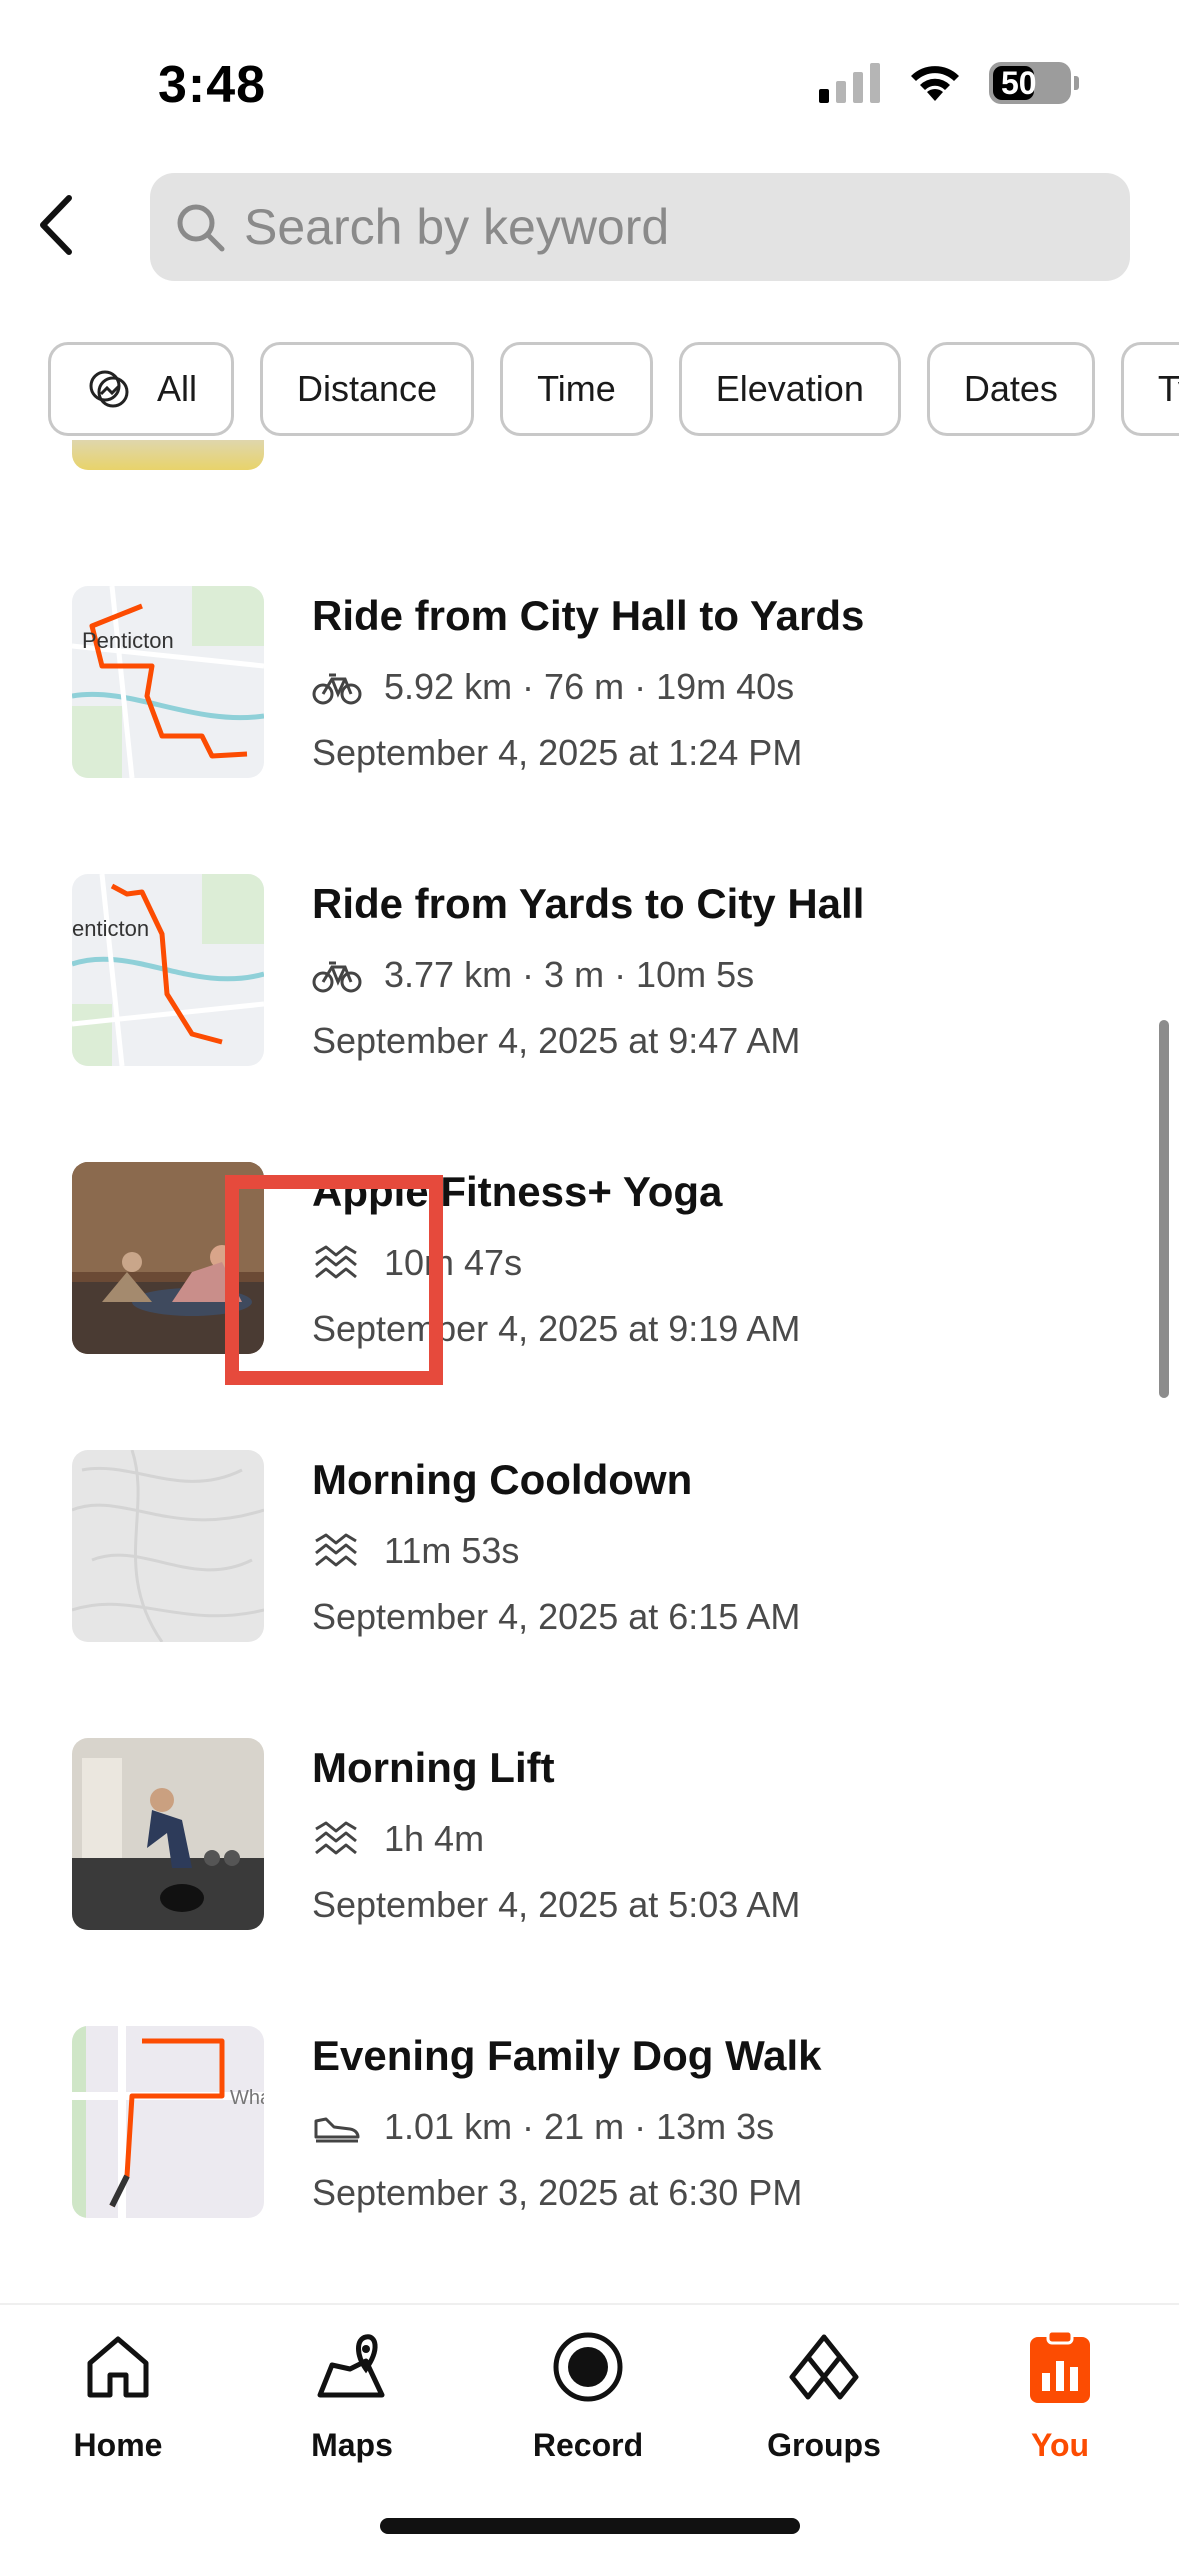 This screenshot has height=2556, width=1179. I want to click on filter-chip-type: Typ, so click(1149, 389).